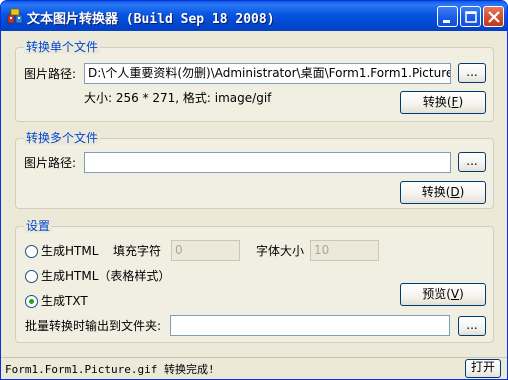  What do you see at coordinates (461, 294) in the screenshot?
I see `preview-suffix: )` at bounding box center [461, 294].